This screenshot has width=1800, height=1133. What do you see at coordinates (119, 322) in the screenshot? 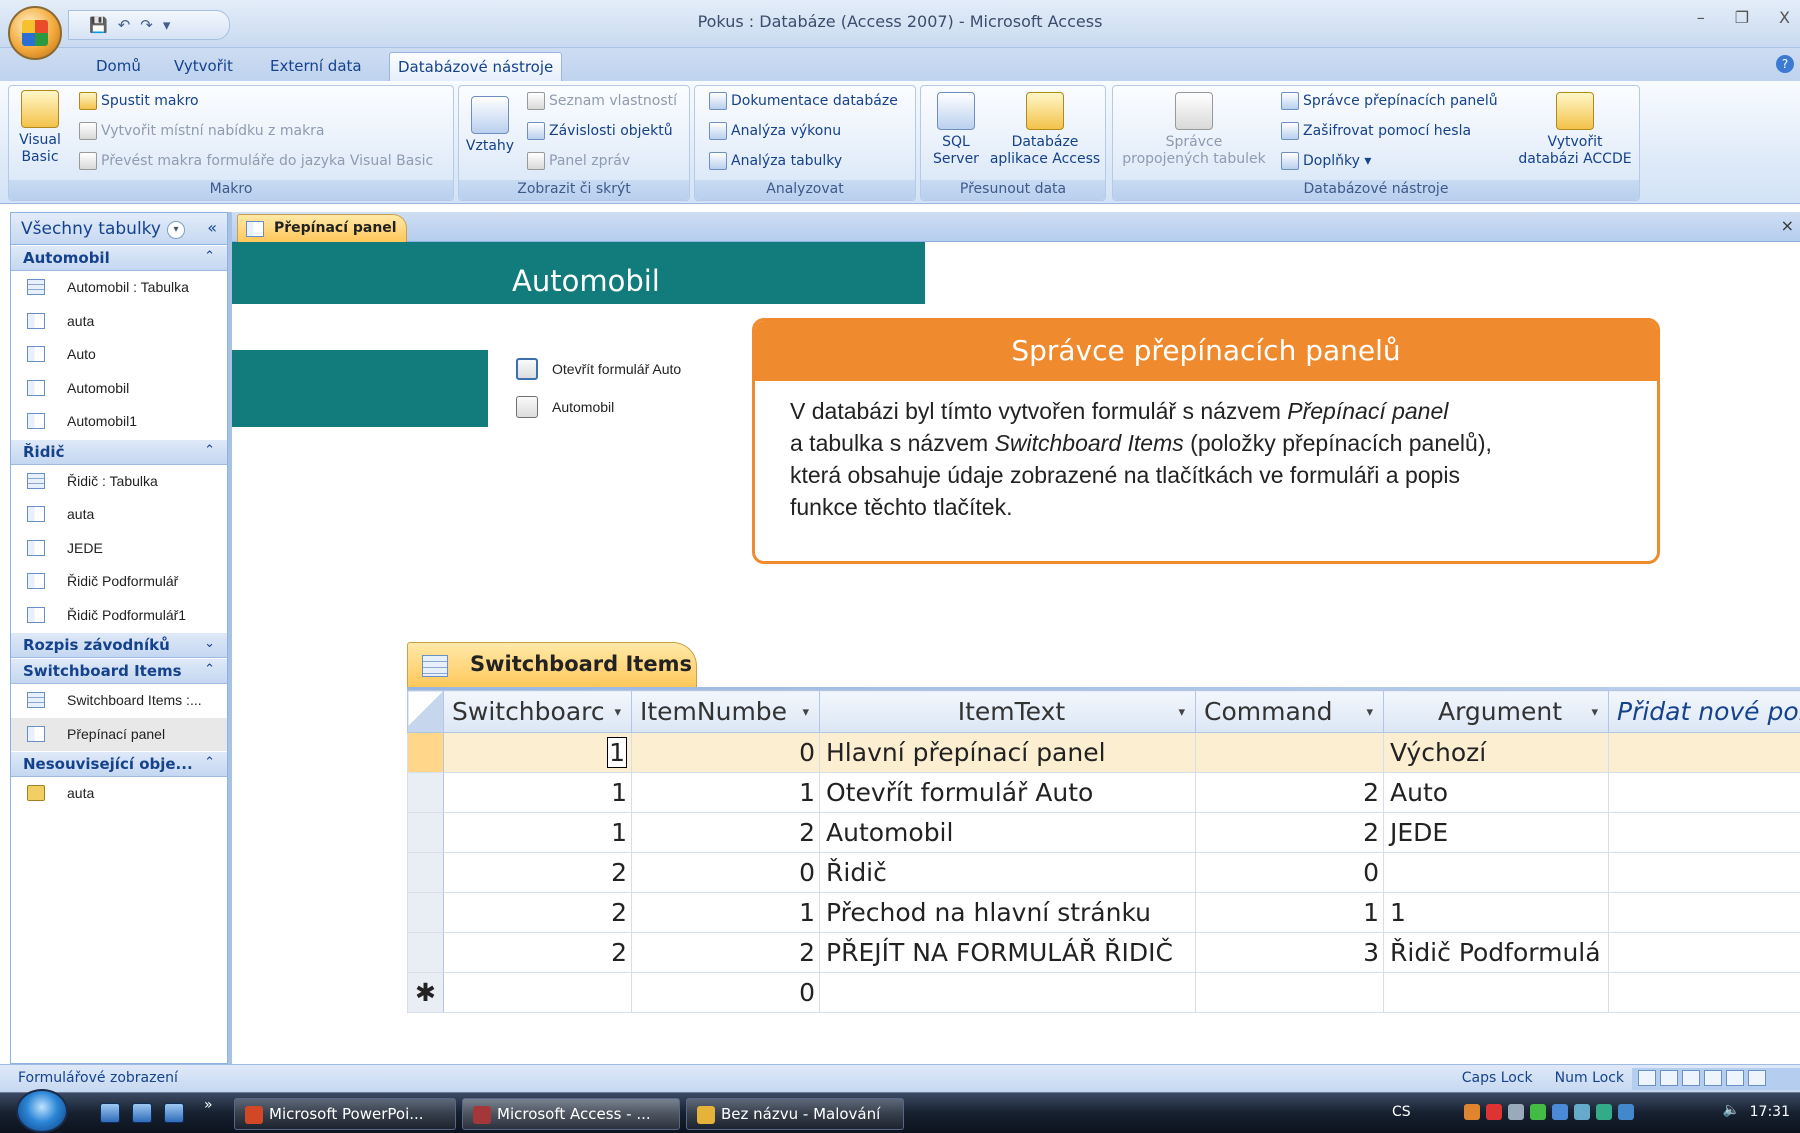
I see `nav-item-auta: auta` at bounding box center [119, 322].